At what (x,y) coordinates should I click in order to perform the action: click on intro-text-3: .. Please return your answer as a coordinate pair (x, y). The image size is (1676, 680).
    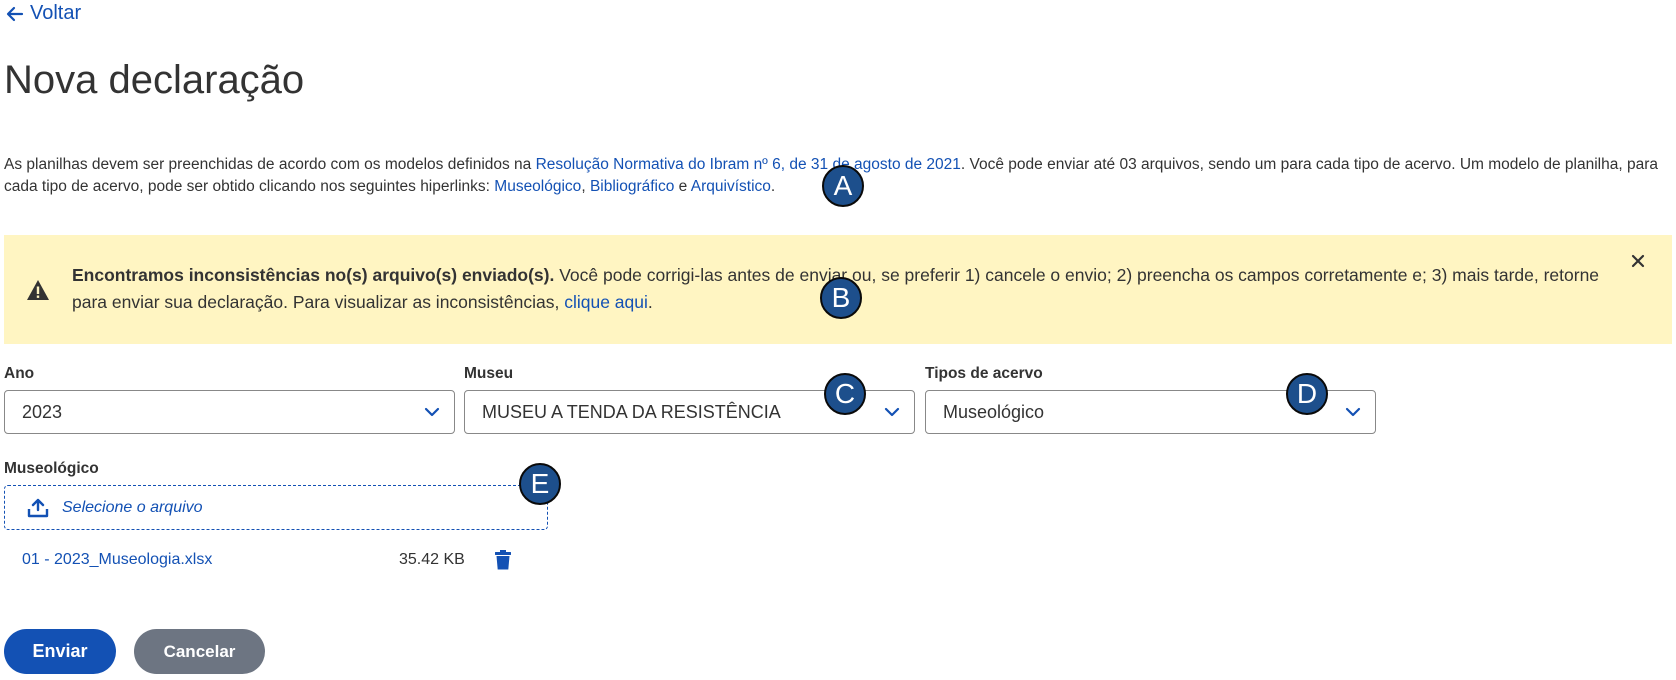
    Looking at the image, I should click on (773, 186).